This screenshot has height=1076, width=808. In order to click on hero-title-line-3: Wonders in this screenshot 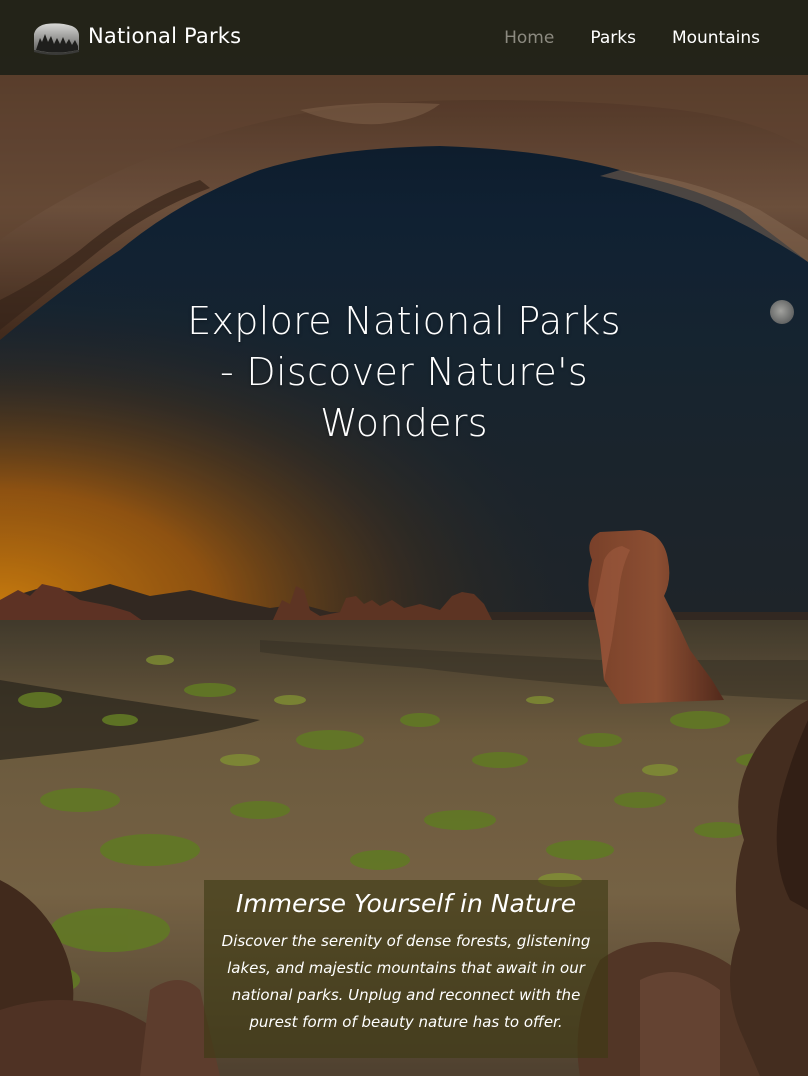, I will do `click(404, 423)`.